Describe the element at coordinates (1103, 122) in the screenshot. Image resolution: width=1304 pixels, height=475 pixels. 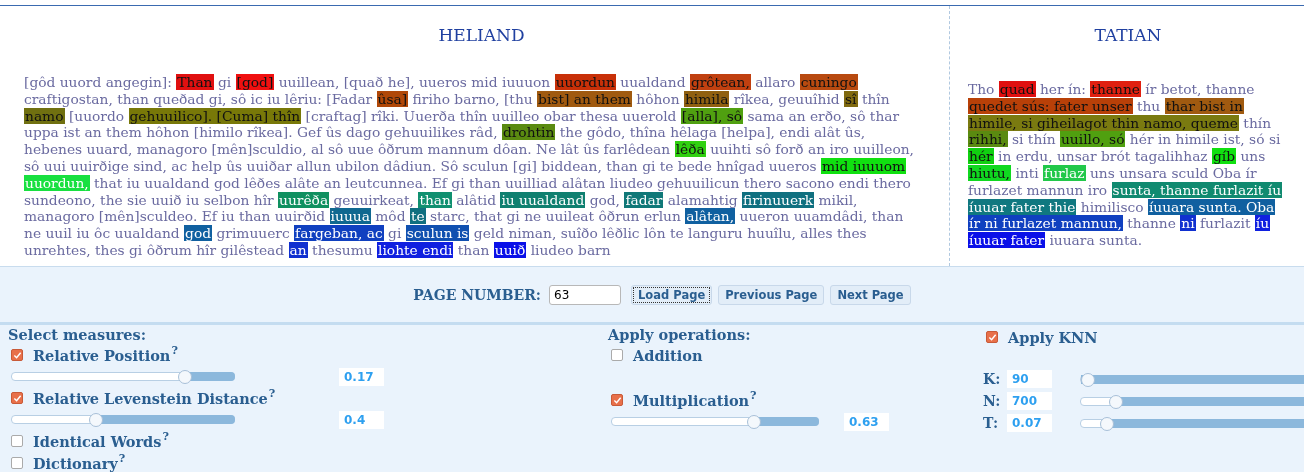
I see `highlighted-phrase: himile, si giheilagot thin namo, queme` at that location.